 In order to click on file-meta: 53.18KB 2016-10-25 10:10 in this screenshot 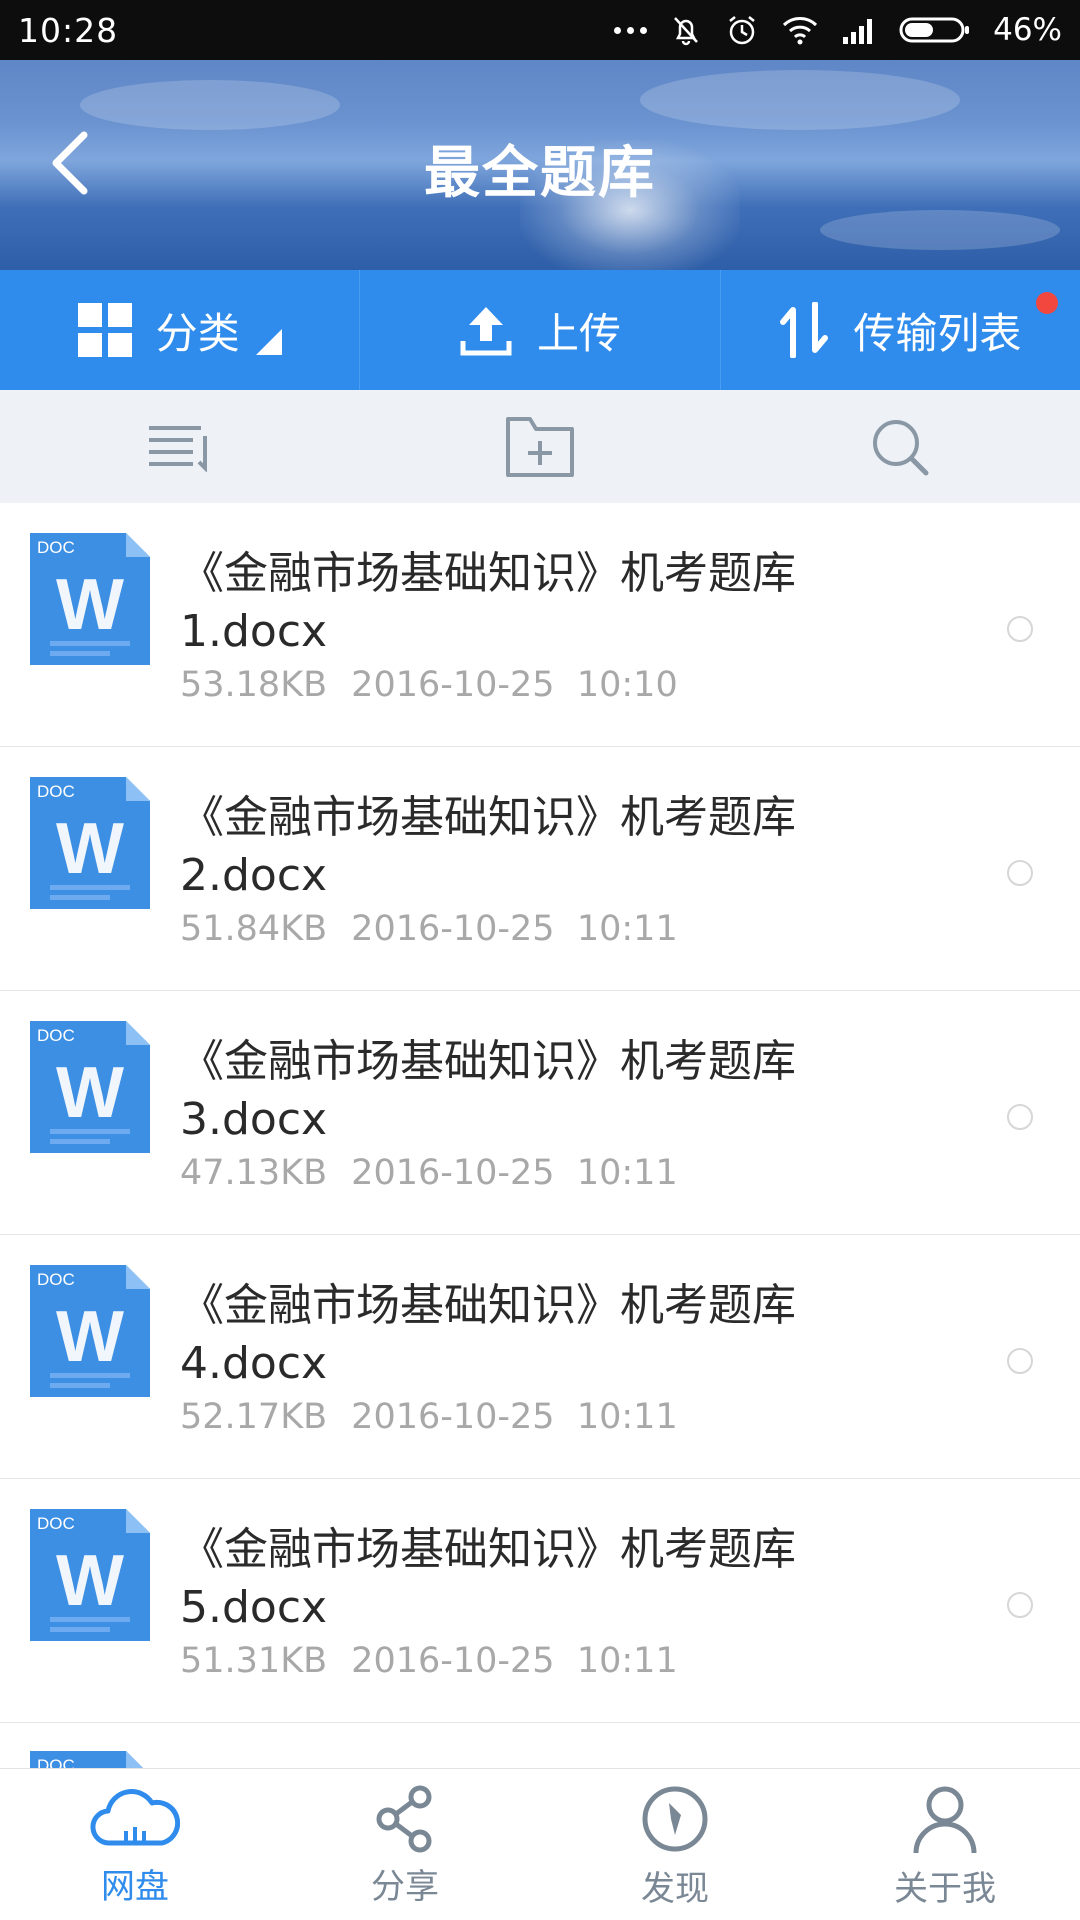, I will do `click(429, 685)`.